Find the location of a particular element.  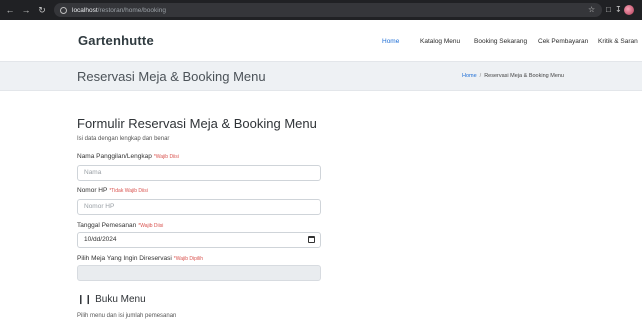

page-title: Reservasi Meja & Booking Menu is located at coordinates (171, 76).